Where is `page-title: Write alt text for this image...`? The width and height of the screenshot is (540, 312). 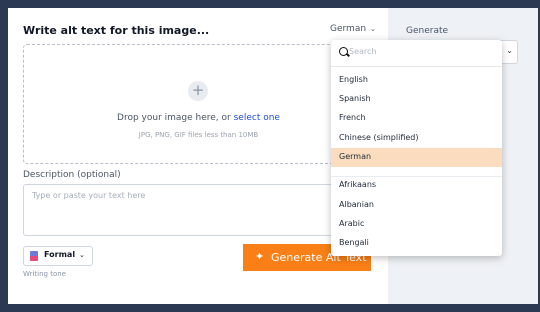 page-title: Write alt text for this image... is located at coordinates (116, 30).